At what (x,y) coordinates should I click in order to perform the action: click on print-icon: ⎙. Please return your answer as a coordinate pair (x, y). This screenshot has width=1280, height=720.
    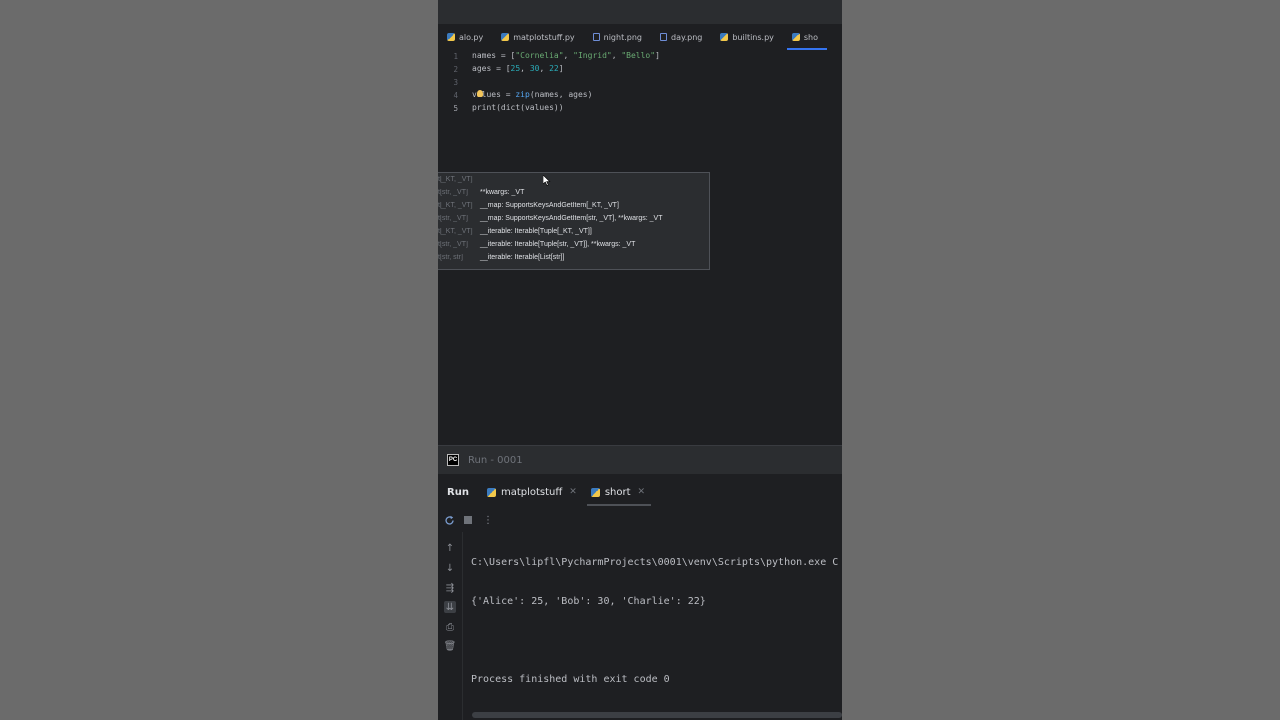
    Looking at the image, I should click on (450, 627).